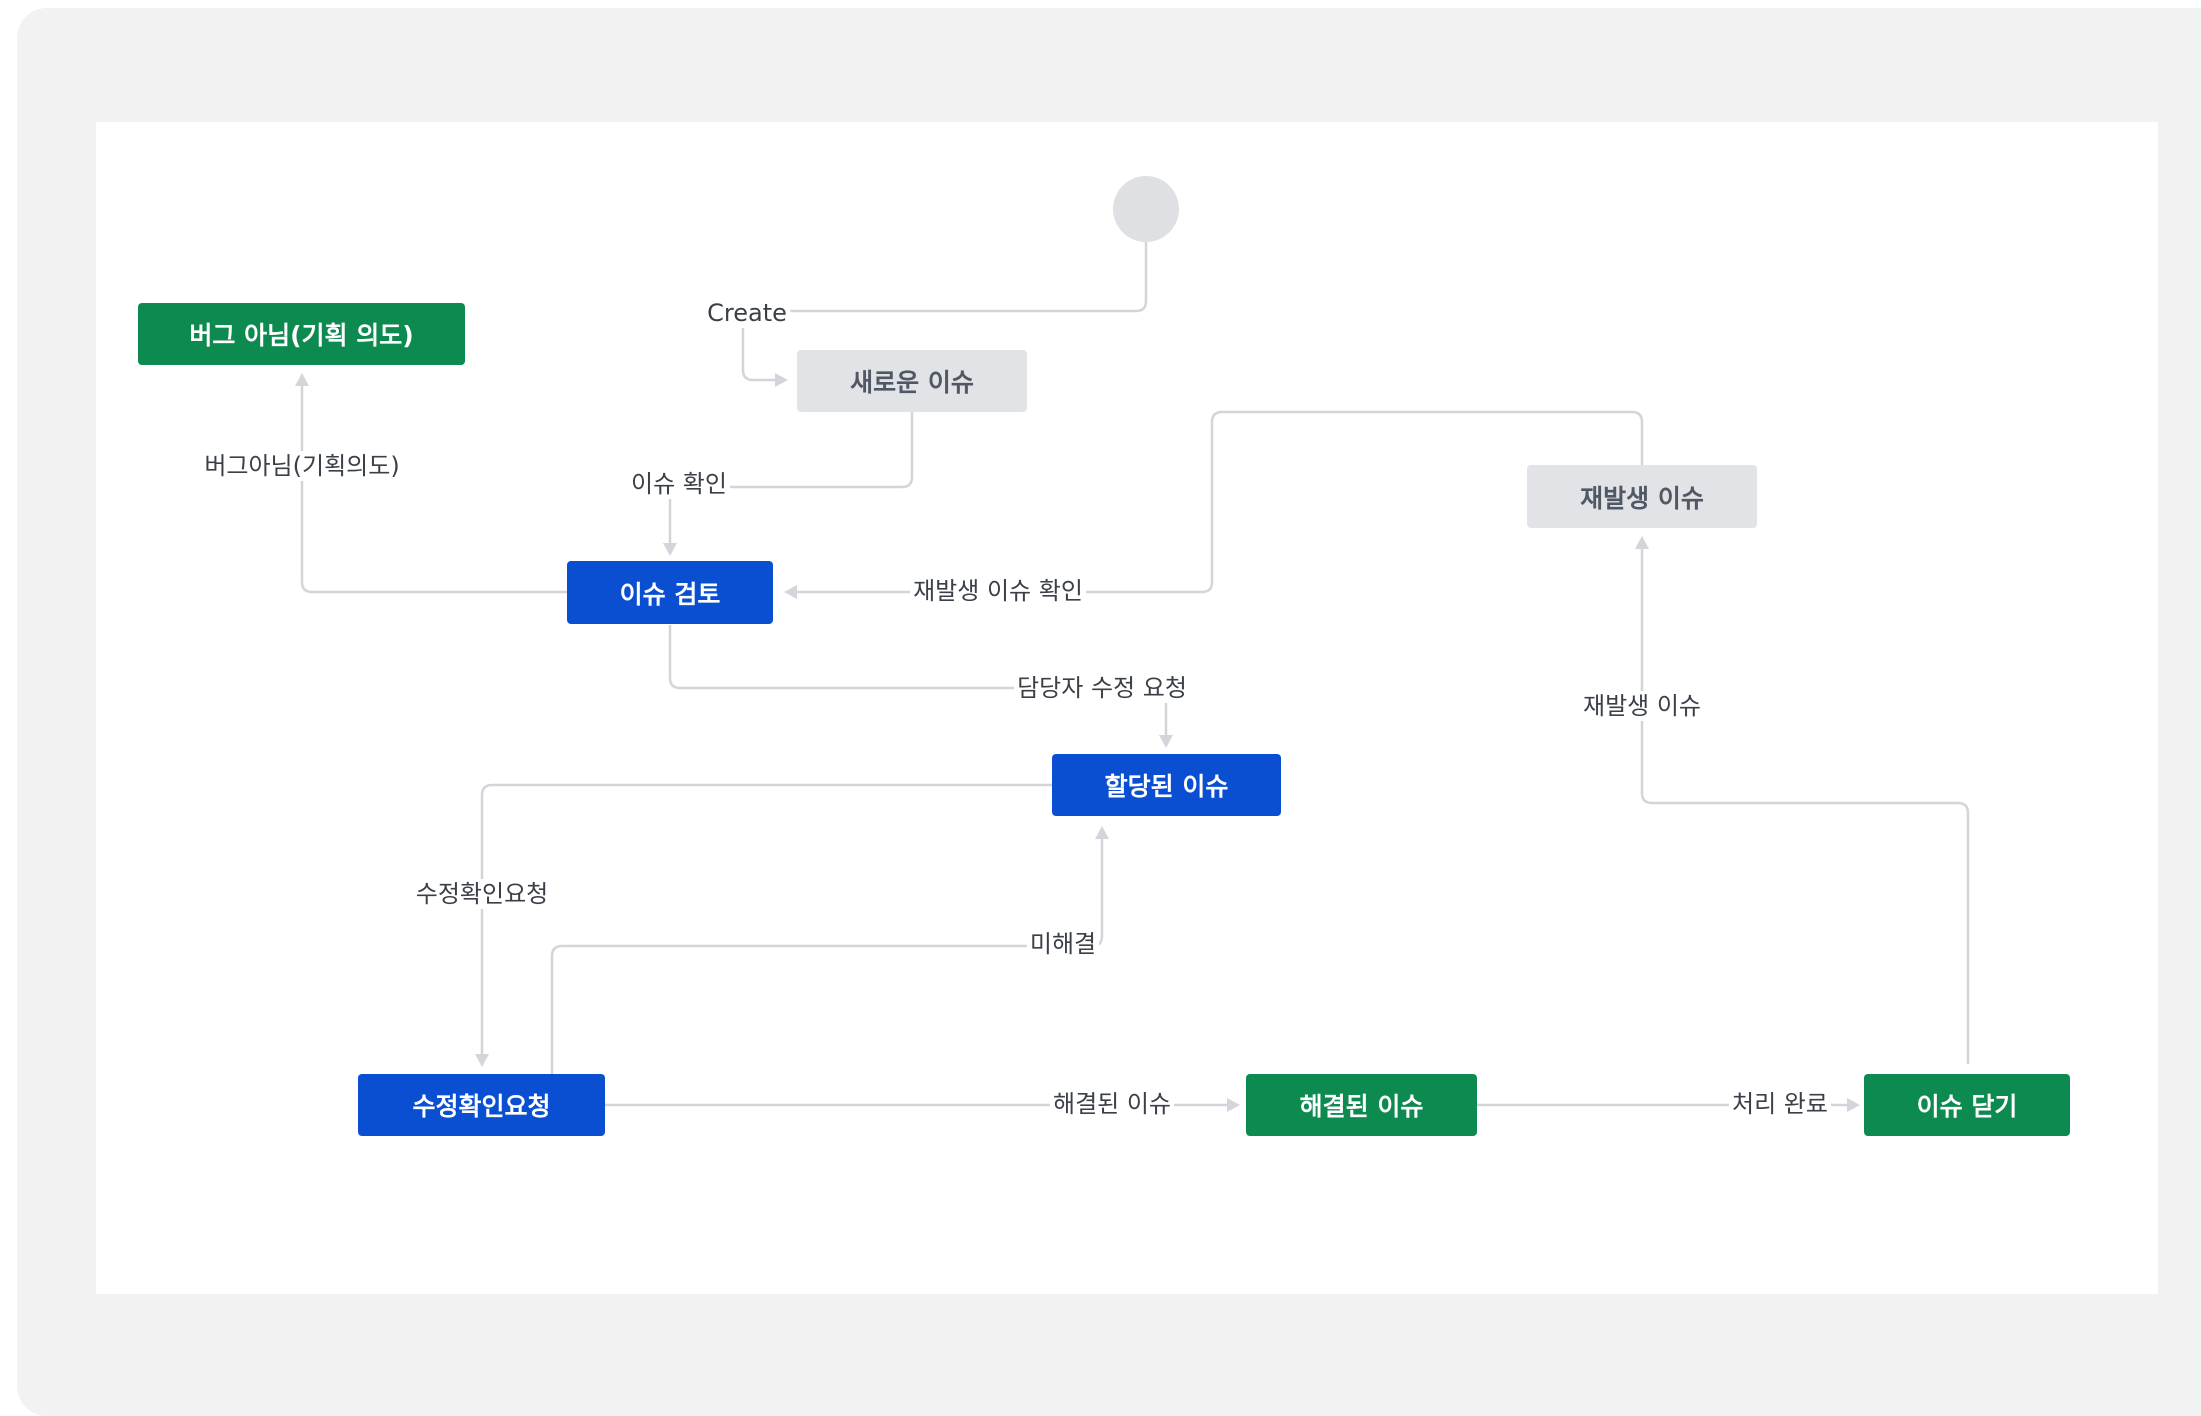 This screenshot has height=1416, width=2201. I want to click on transition-resolved-label: 해결된 이슈, so click(1112, 1104).